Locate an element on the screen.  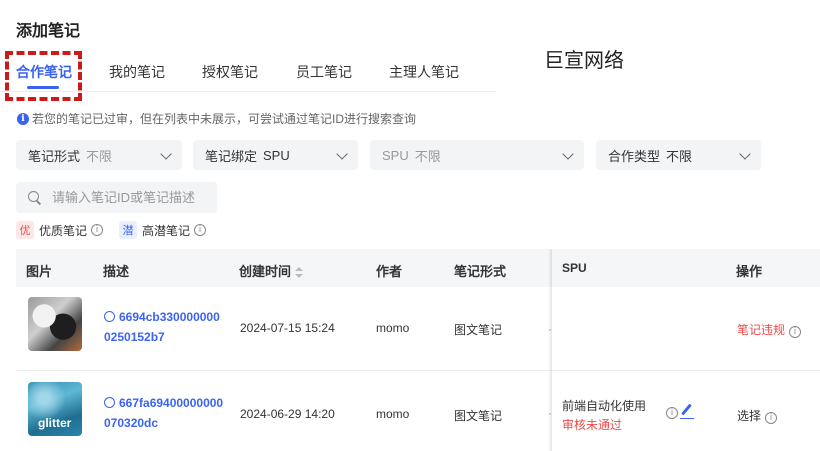
filter-label: SPU is located at coordinates (395, 155).